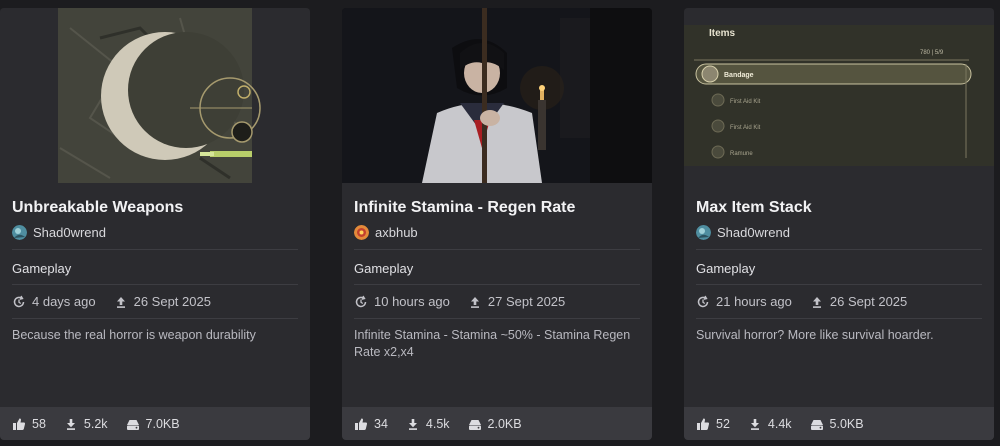 This screenshot has width=1000, height=446. I want to click on downloads-count: 4.4k, so click(779, 423).